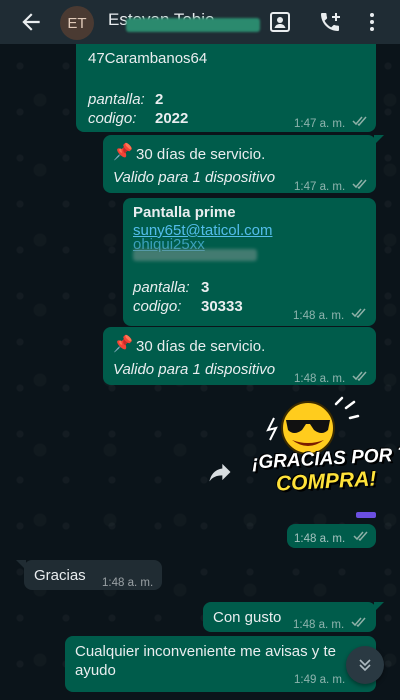  Describe the element at coordinates (366, 515) in the screenshot. I see `sticker-watermark` at that location.